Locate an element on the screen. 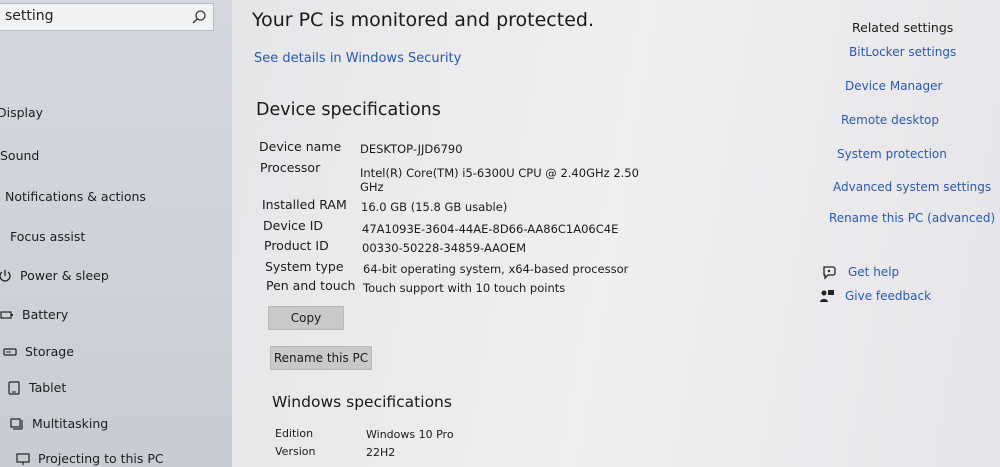 Image resolution: width=1000 pixels, height=467 pixels. get-help-icon is located at coordinates (829, 273).